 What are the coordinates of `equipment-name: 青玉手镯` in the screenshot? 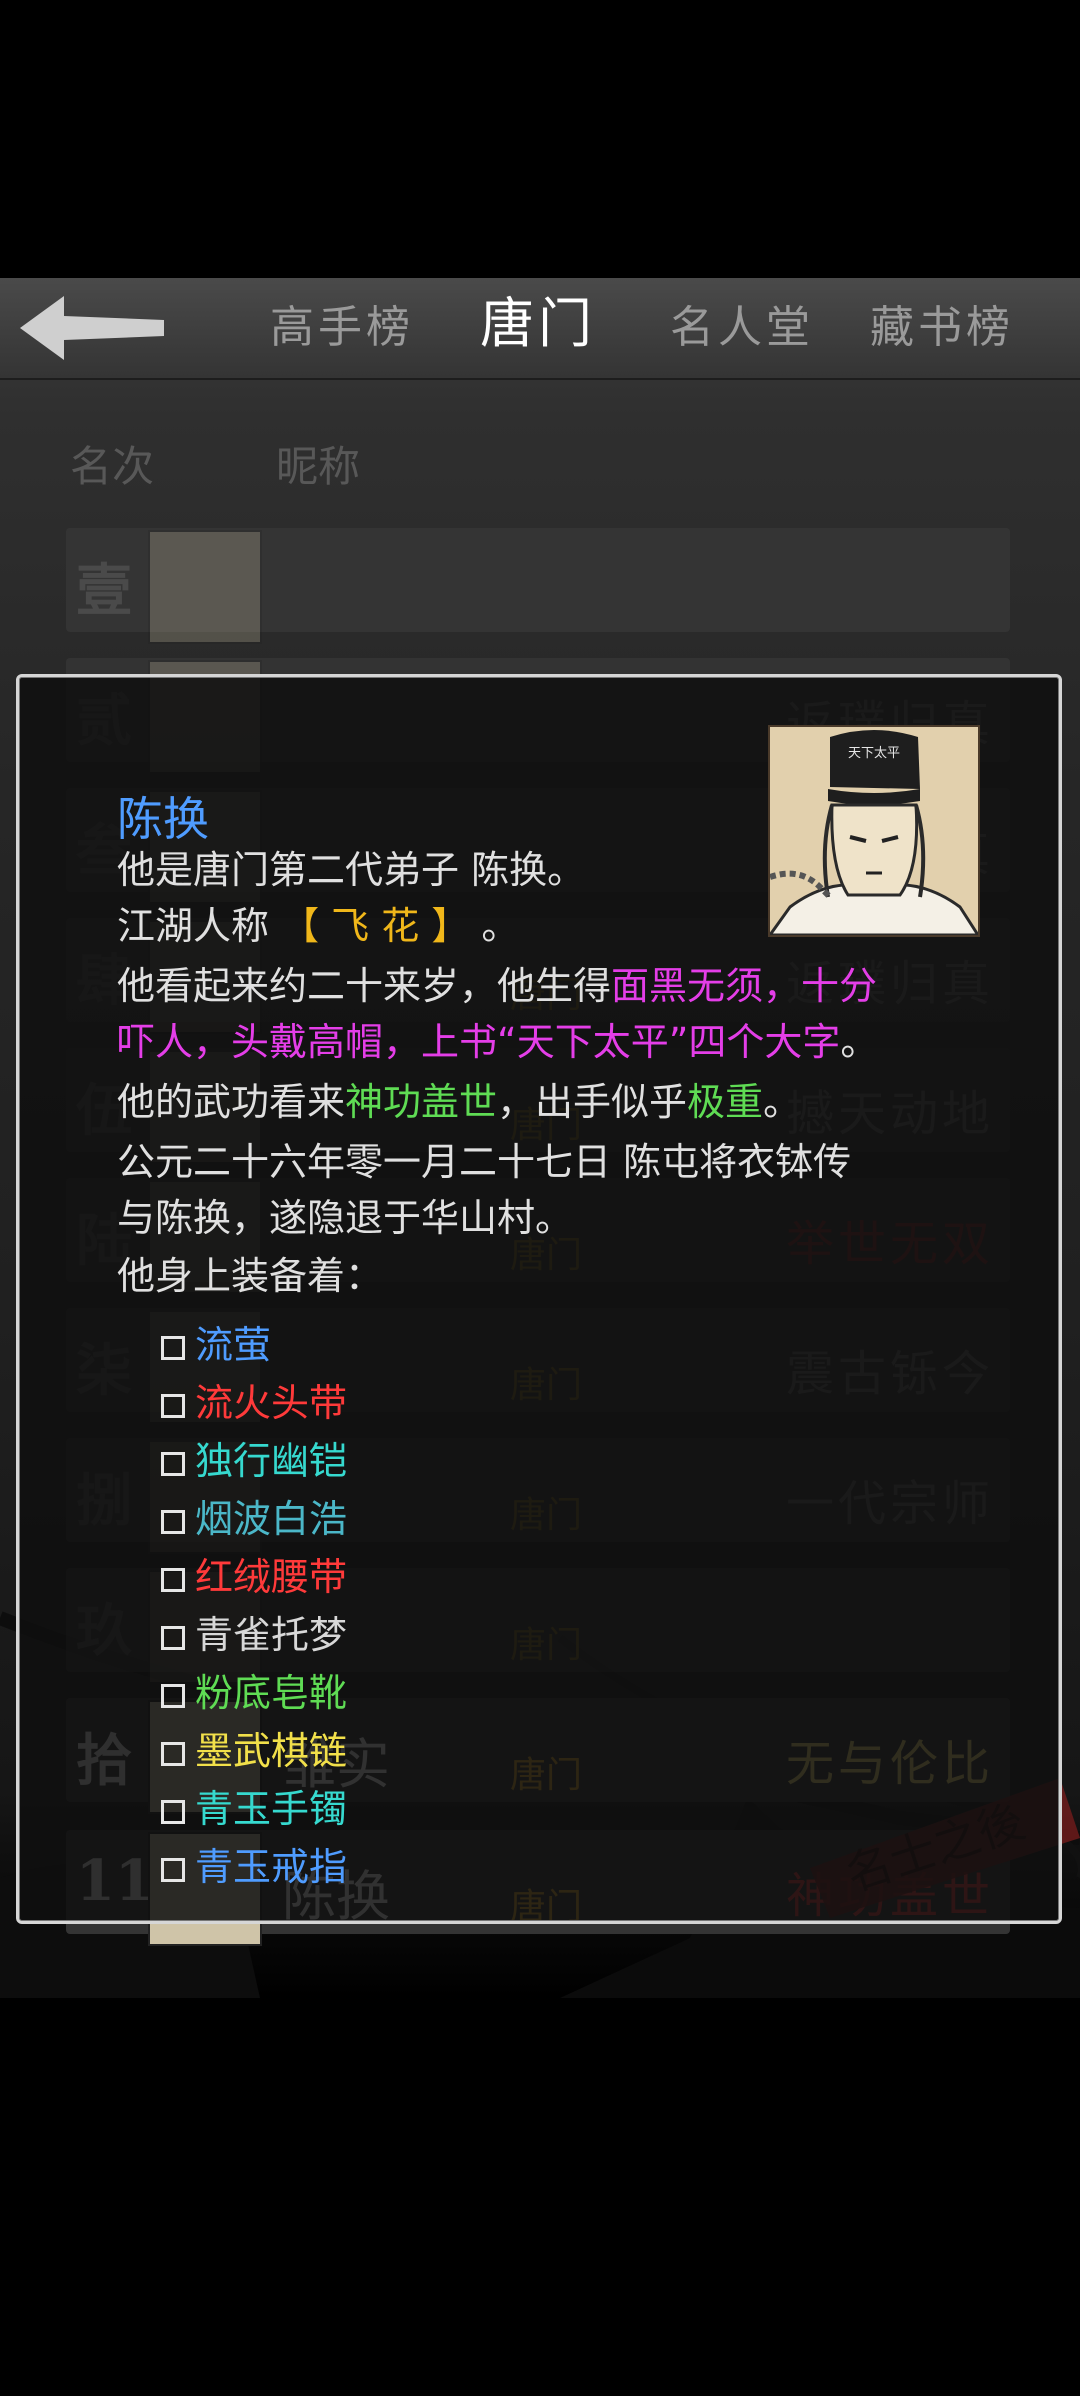 It's located at (271, 1809).